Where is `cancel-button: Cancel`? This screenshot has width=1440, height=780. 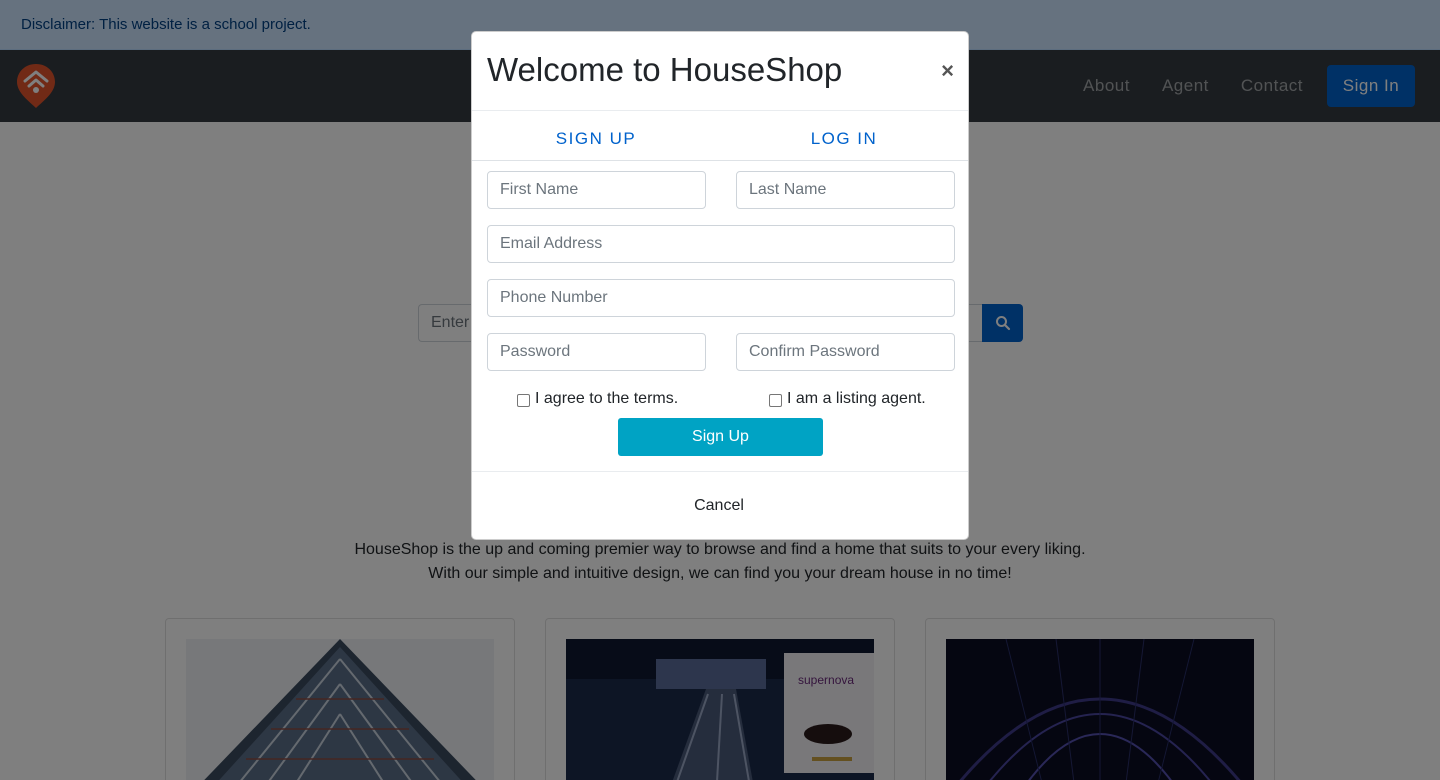 cancel-button: Cancel is located at coordinates (719, 506).